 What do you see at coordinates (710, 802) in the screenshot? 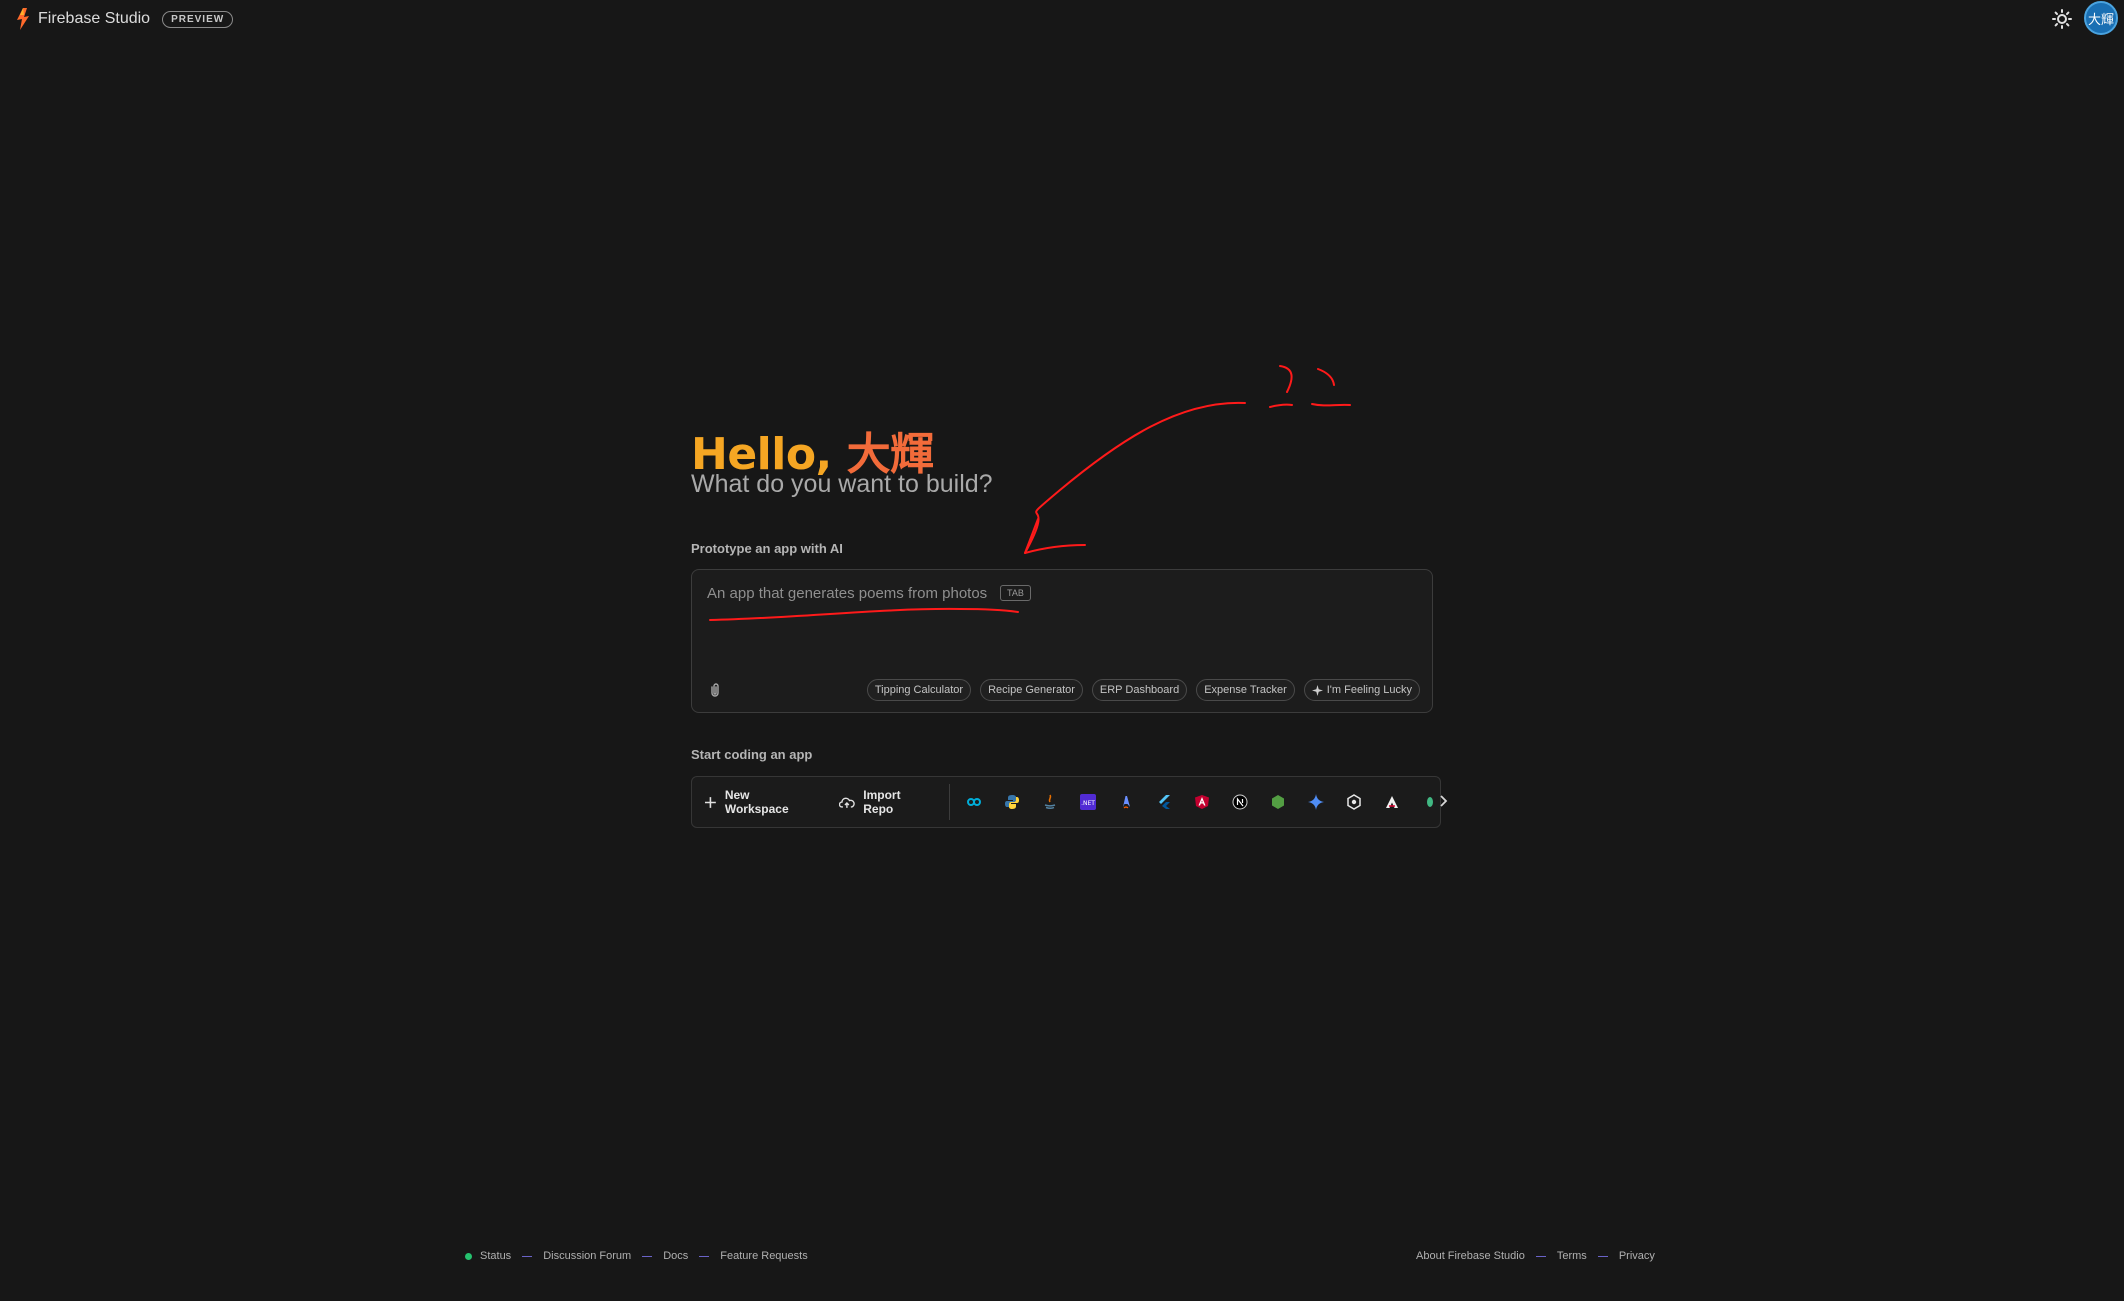
I see `plus-icon` at bounding box center [710, 802].